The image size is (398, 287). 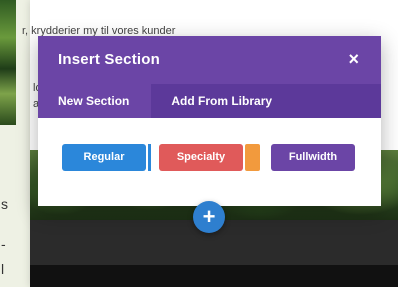 What do you see at coordinates (109, 59) in the screenshot?
I see `modal-title: Insert Section` at bounding box center [109, 59].